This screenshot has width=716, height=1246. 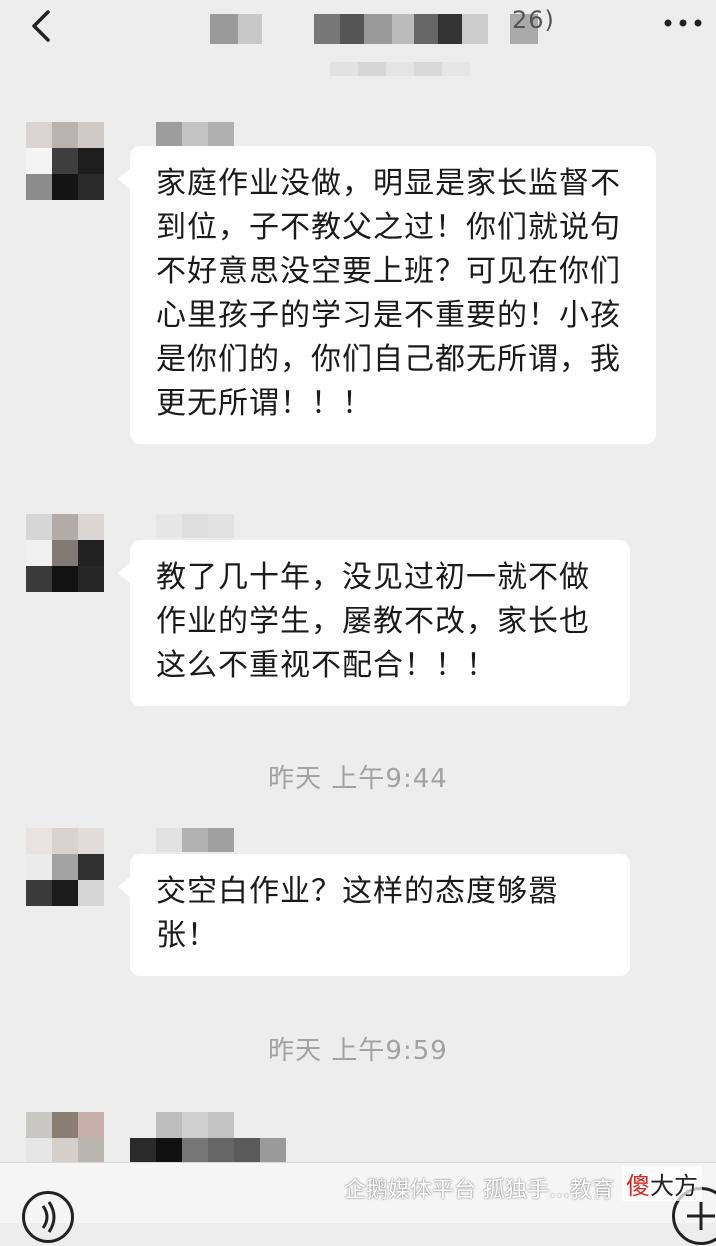 What do you see at coordinates (42, 26) in the screenshot?
I see `back-arrow-icon` at bounding box center [42, 26].